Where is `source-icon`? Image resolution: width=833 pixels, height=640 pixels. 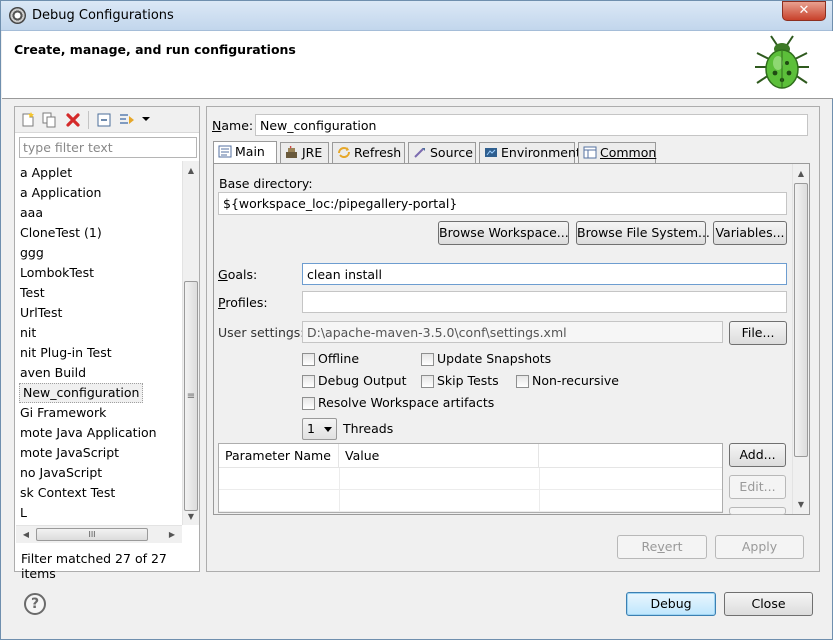 source-icon is located at coordinates (419, 153).